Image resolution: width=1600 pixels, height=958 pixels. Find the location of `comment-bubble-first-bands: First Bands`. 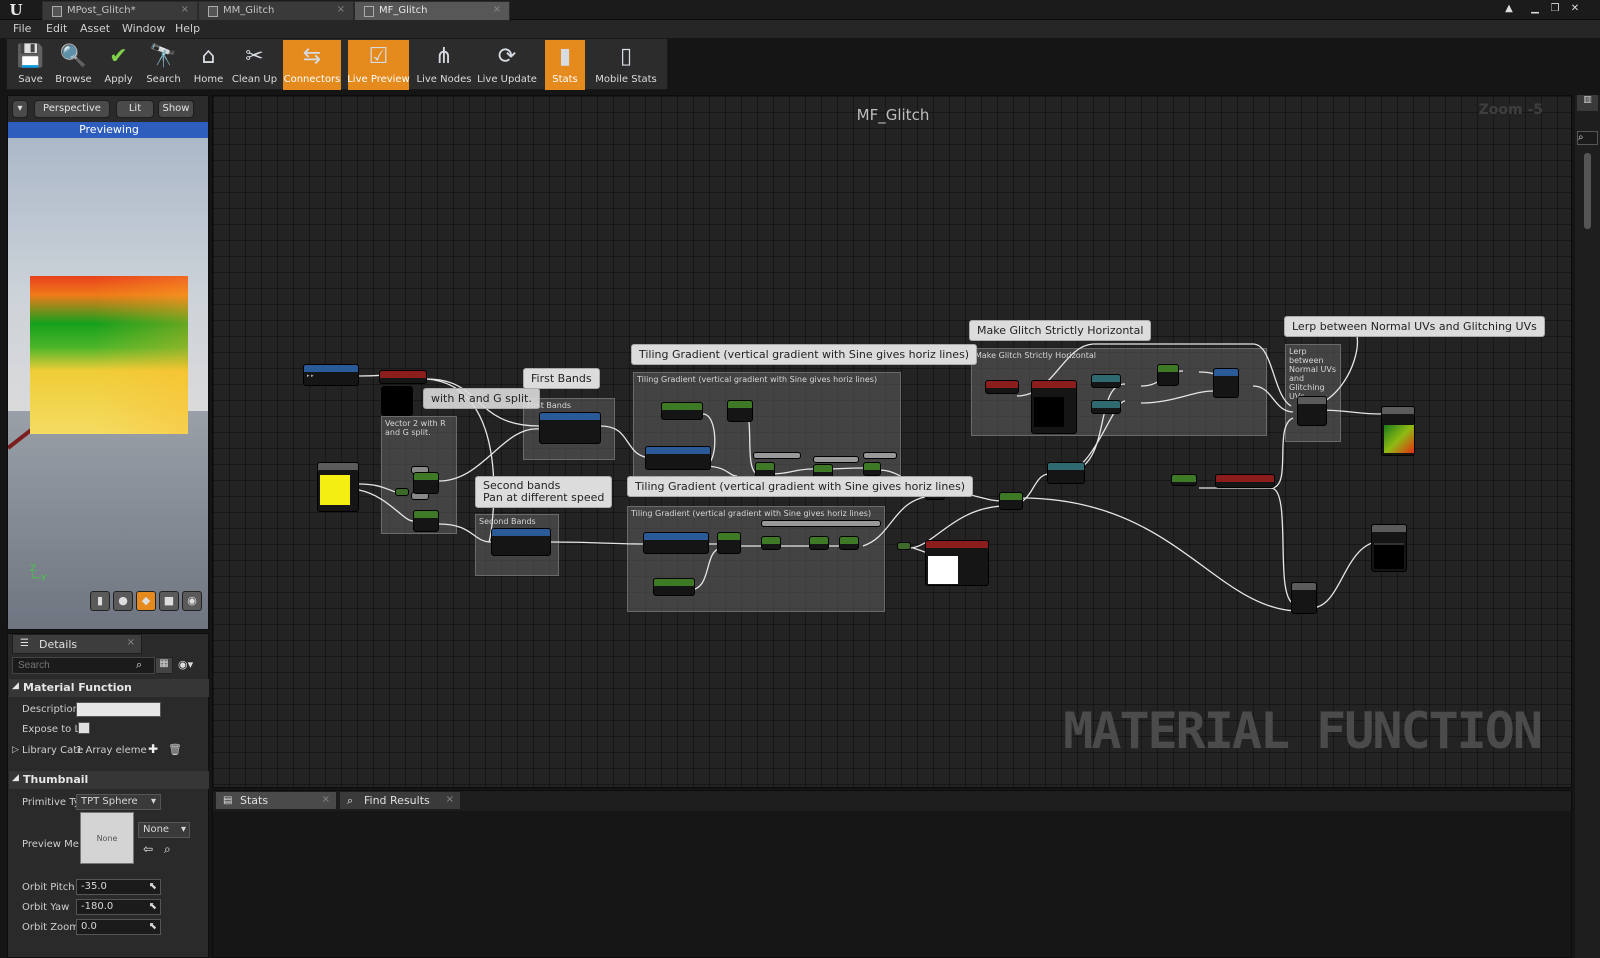

comment-bubble-first-bands: First Bands is located at coordinates (561, 378).